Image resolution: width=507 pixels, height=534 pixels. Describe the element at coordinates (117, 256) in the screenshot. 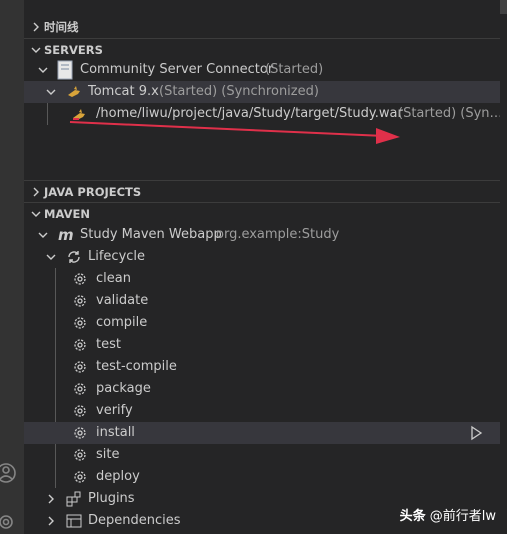

I see `lifecycle-label: Lifecycle` at that location.